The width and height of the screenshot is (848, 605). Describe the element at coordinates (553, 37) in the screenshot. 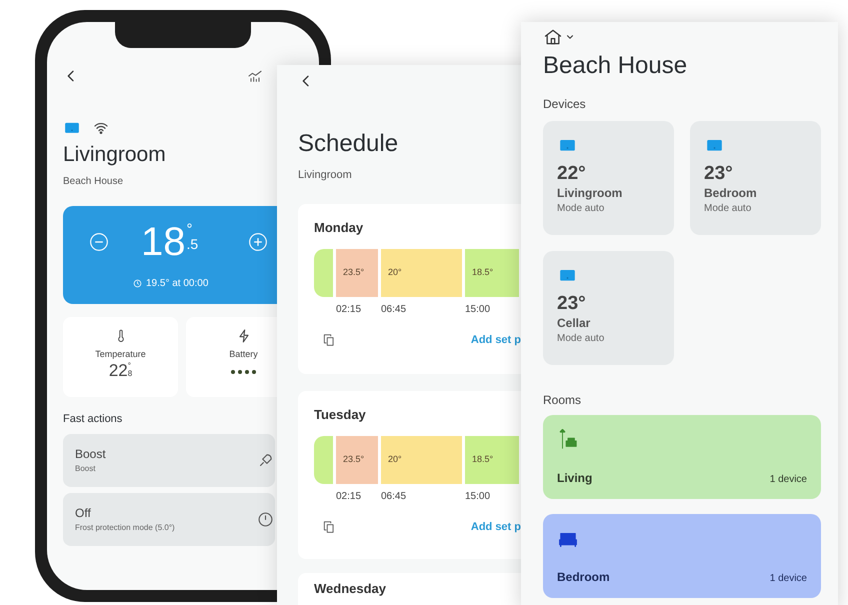

I see `home-icon` at that location.